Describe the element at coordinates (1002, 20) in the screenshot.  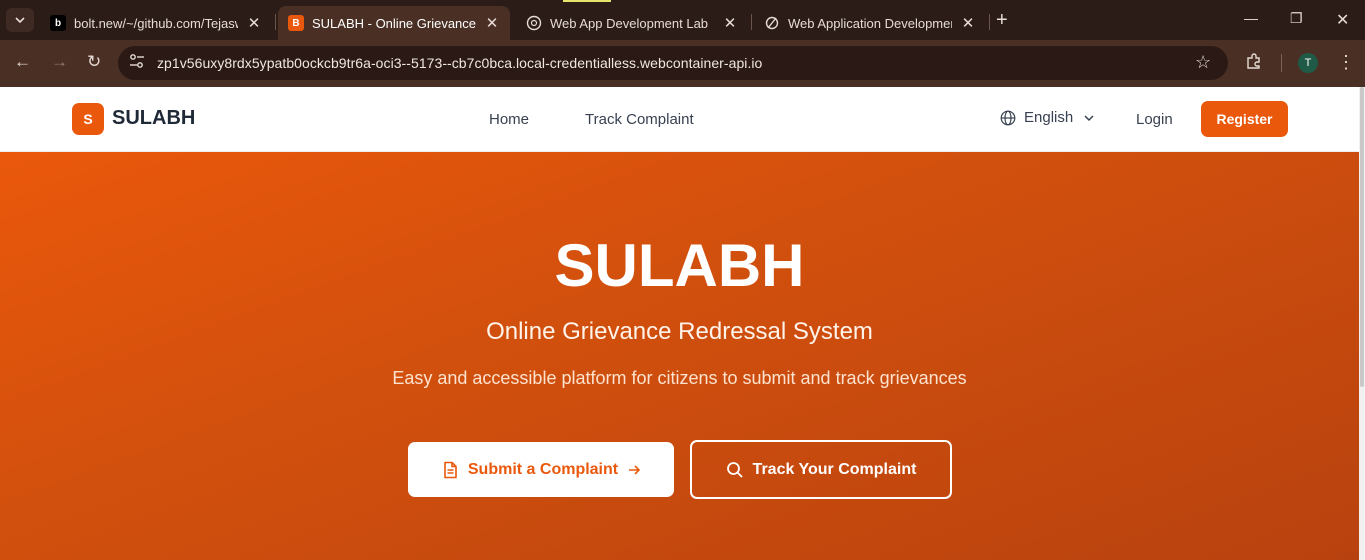
I see `new-tab-button: +` at that location.